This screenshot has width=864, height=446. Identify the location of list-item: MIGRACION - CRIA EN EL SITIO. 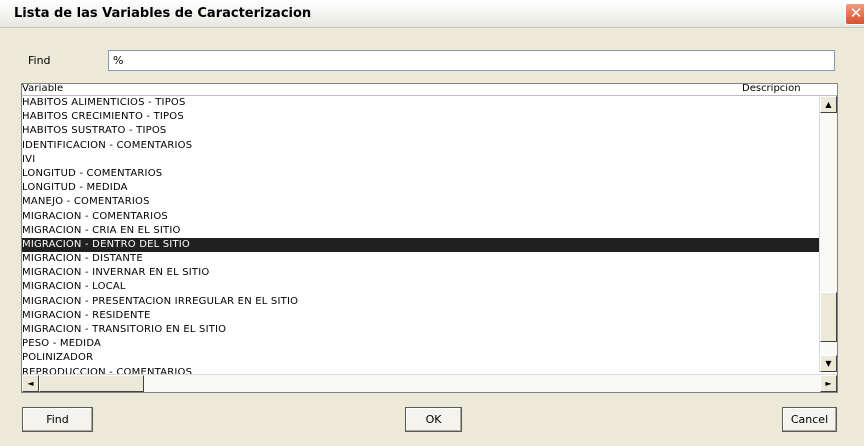
(420, 231).